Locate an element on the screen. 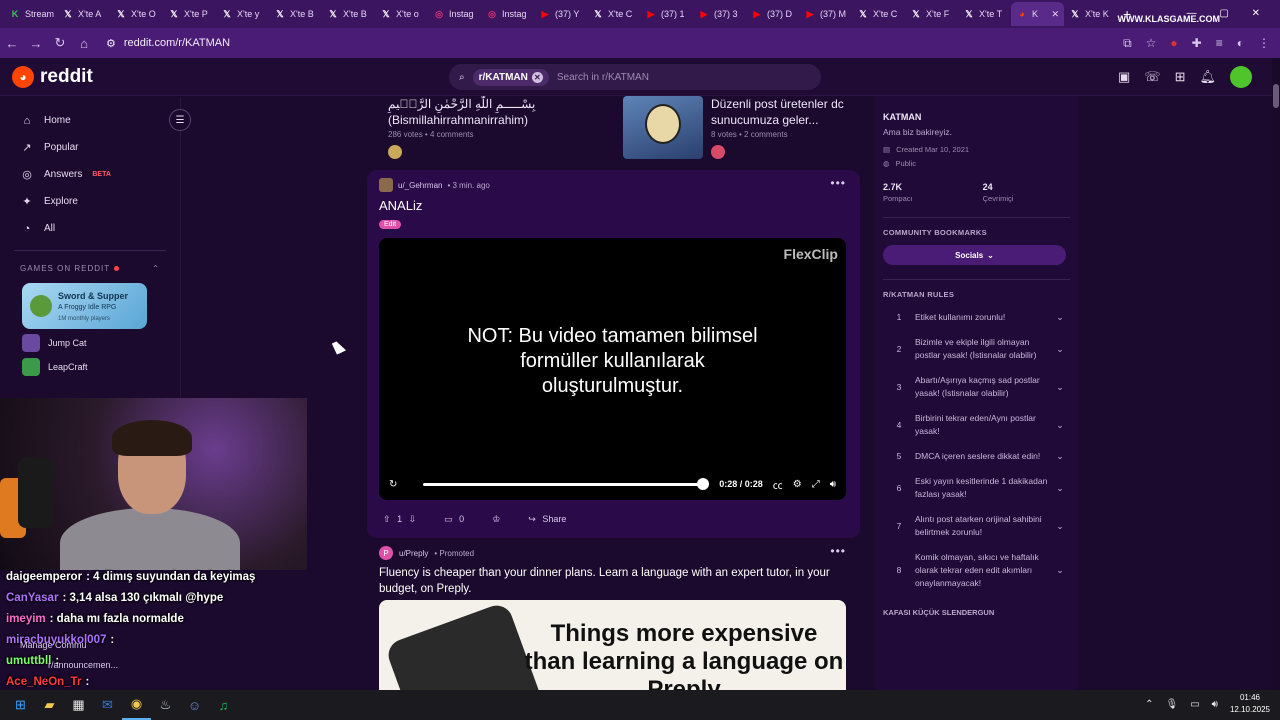 This screenshot has height=720, width=1280. settings-gear-icon: ⚙ is located at coordinates (797, 484).